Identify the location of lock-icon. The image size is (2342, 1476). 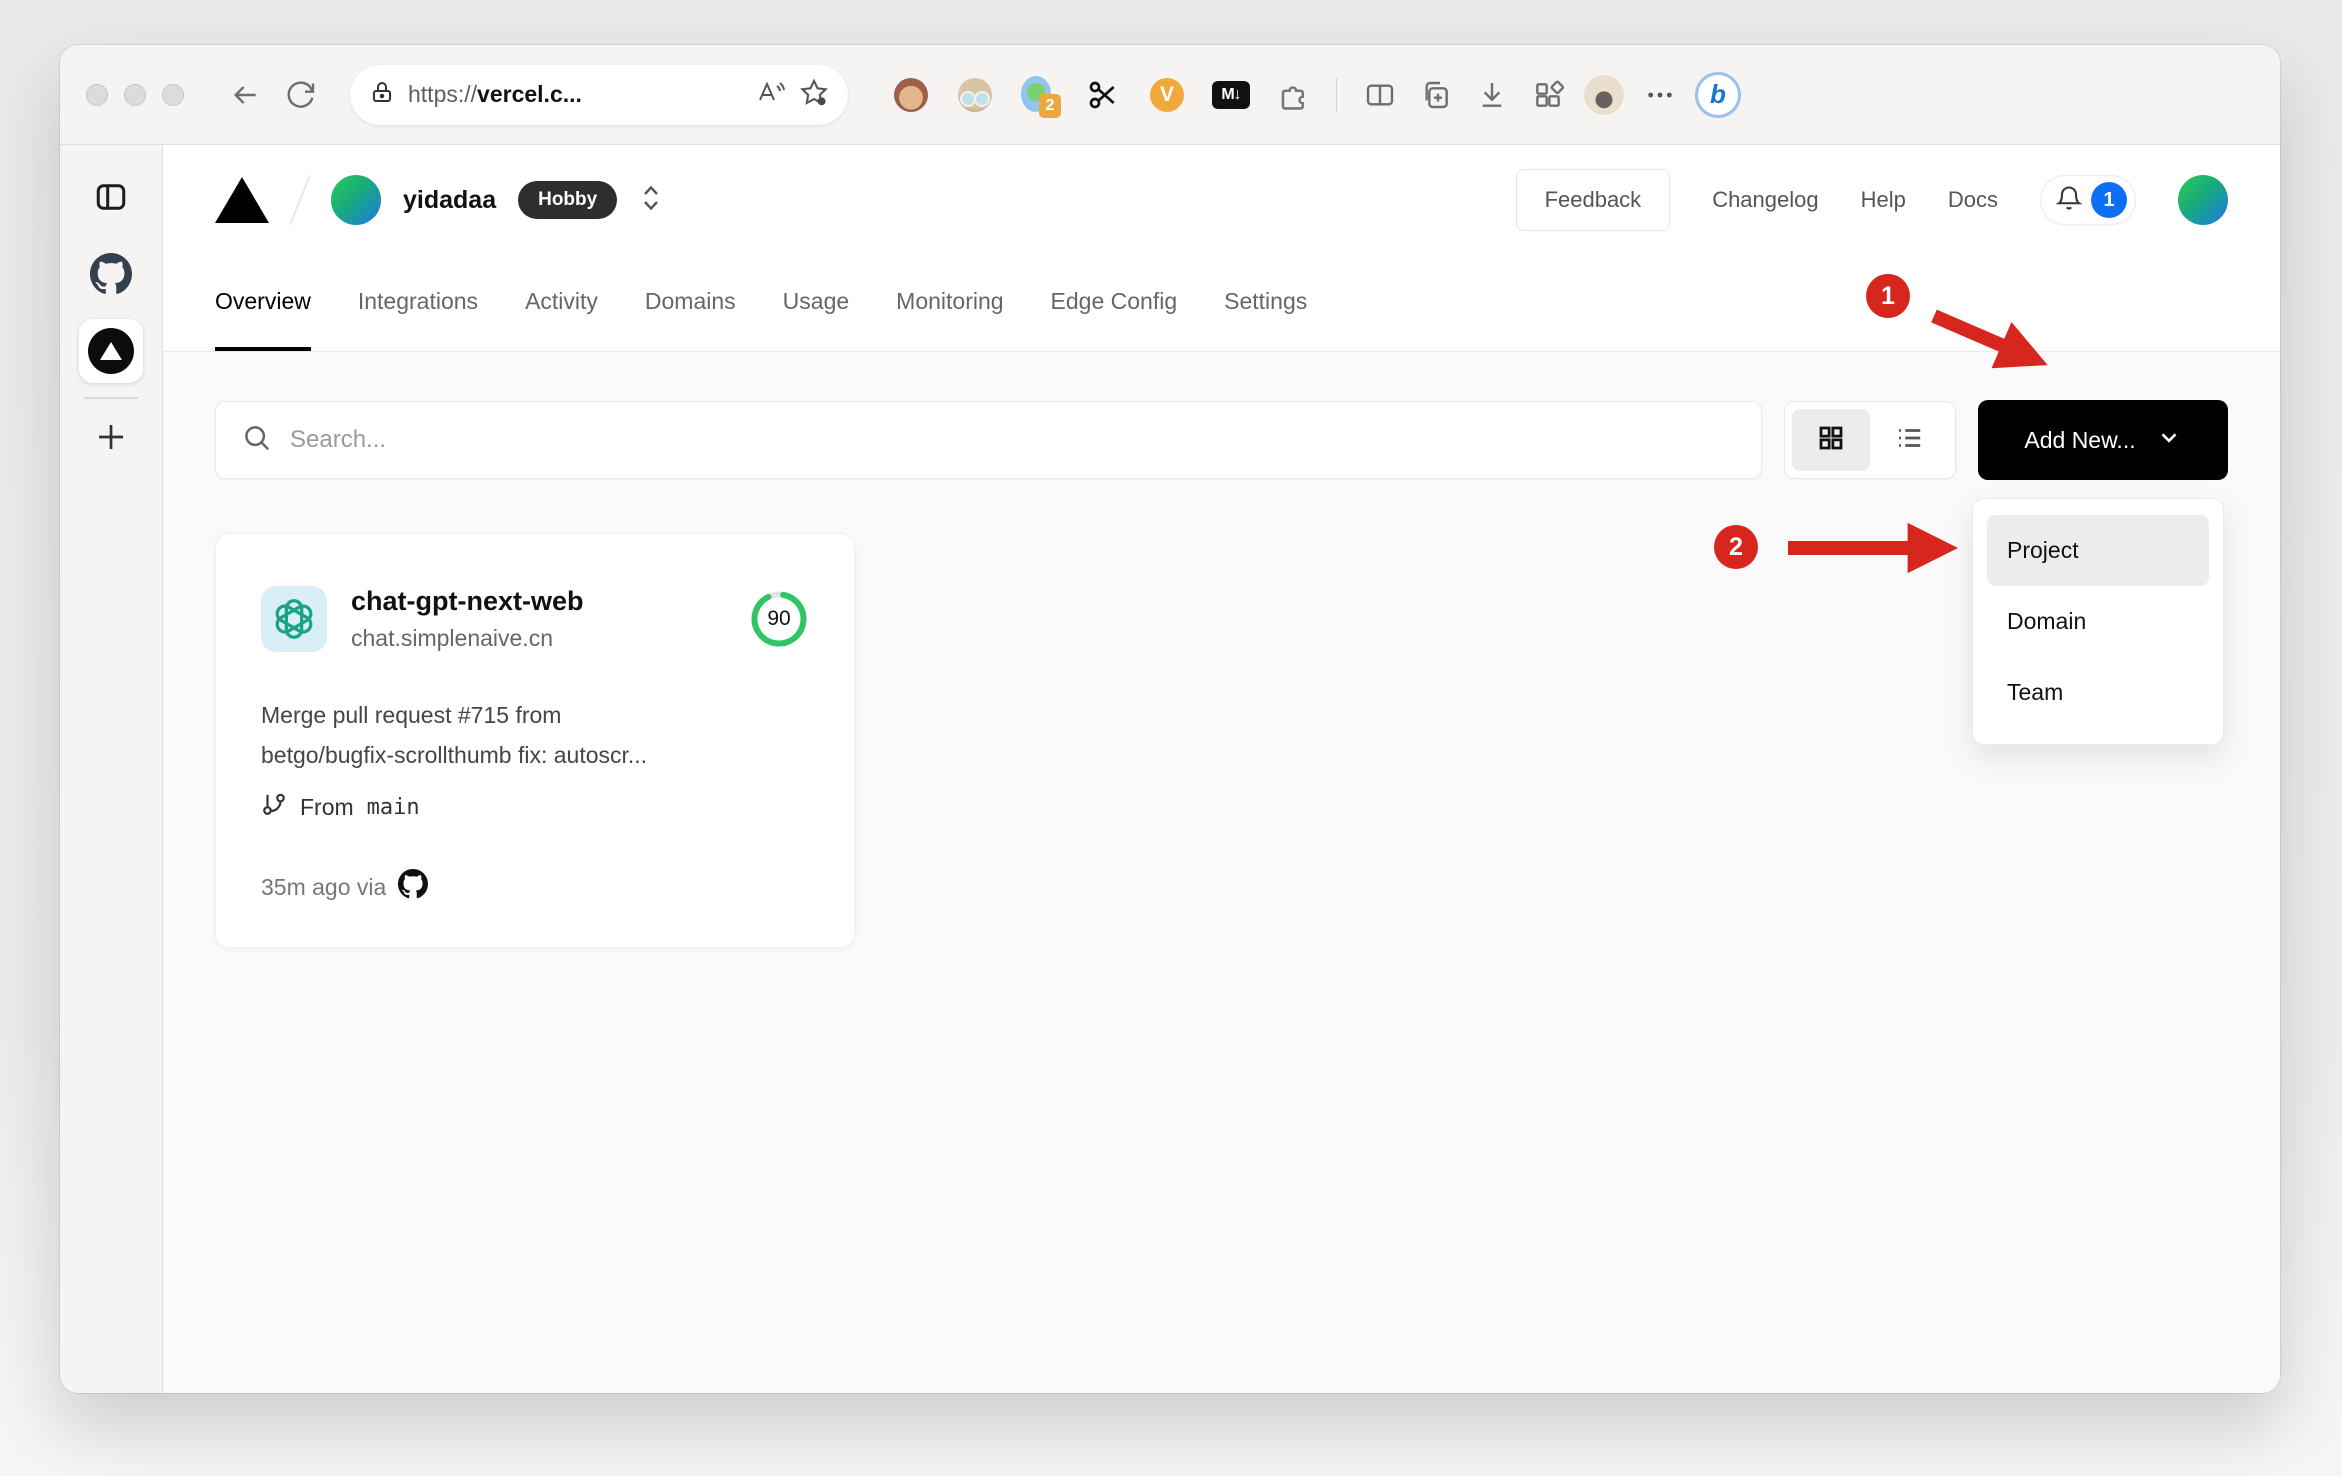
(382, 94).